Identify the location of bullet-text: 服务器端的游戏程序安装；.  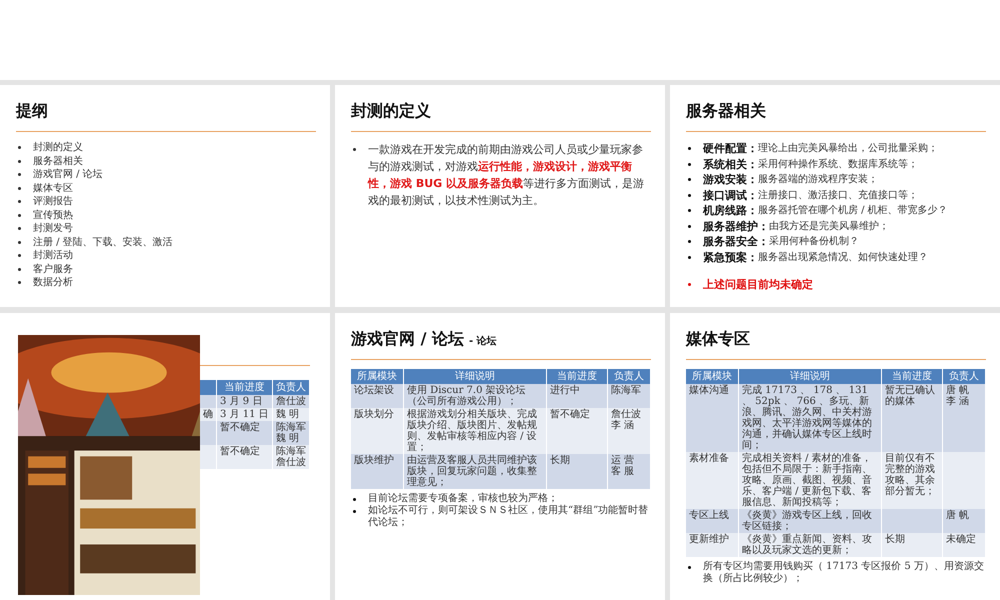
(818, 179).